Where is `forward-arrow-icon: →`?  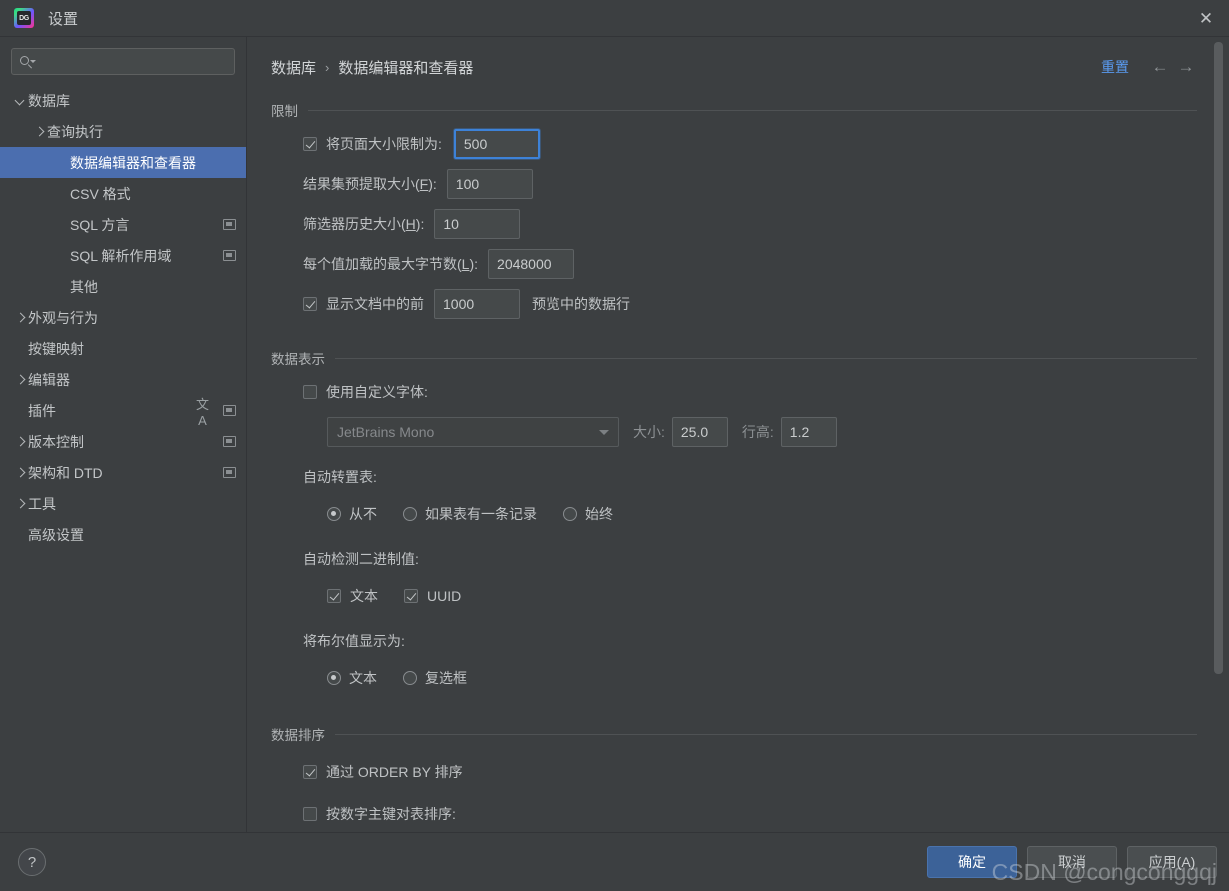
forward-arrow-icon: → is located at coordinates (1186, 67).